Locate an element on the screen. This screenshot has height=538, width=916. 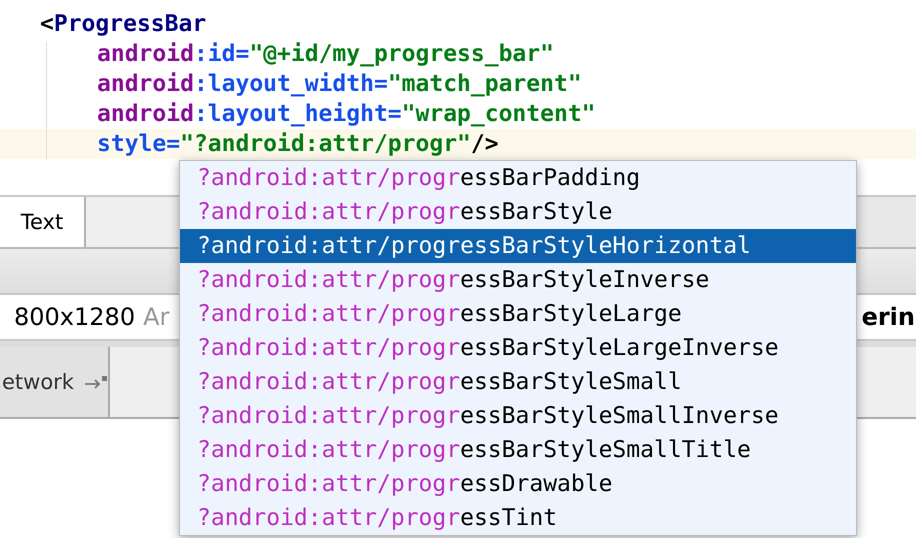
completion-item: ?android:attr/progressBarStyleInverse is located at coordinates (518, 280).